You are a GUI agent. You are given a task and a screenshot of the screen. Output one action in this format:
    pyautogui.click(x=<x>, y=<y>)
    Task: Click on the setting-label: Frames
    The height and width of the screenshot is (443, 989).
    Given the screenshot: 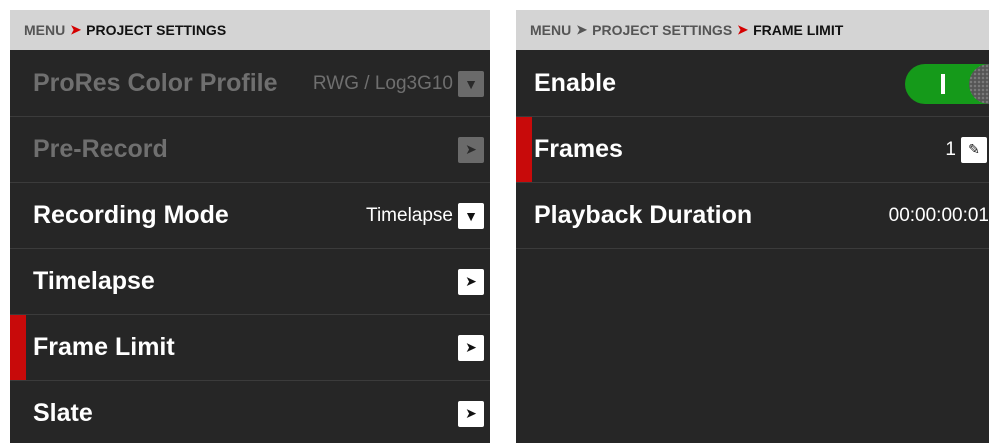 What is the action you would take?
    pyautogui.click(x=578, y=149)
    